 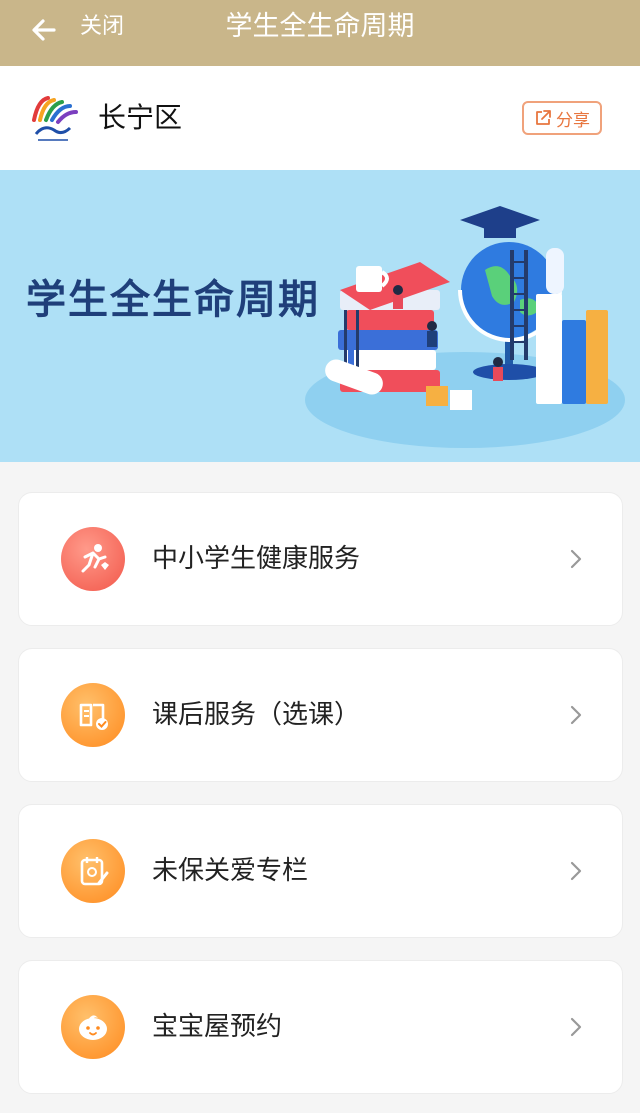 What do you see at coordinates (93, 559) in the screenshot?
I see `running-icon` at bounding box center [93, 559].